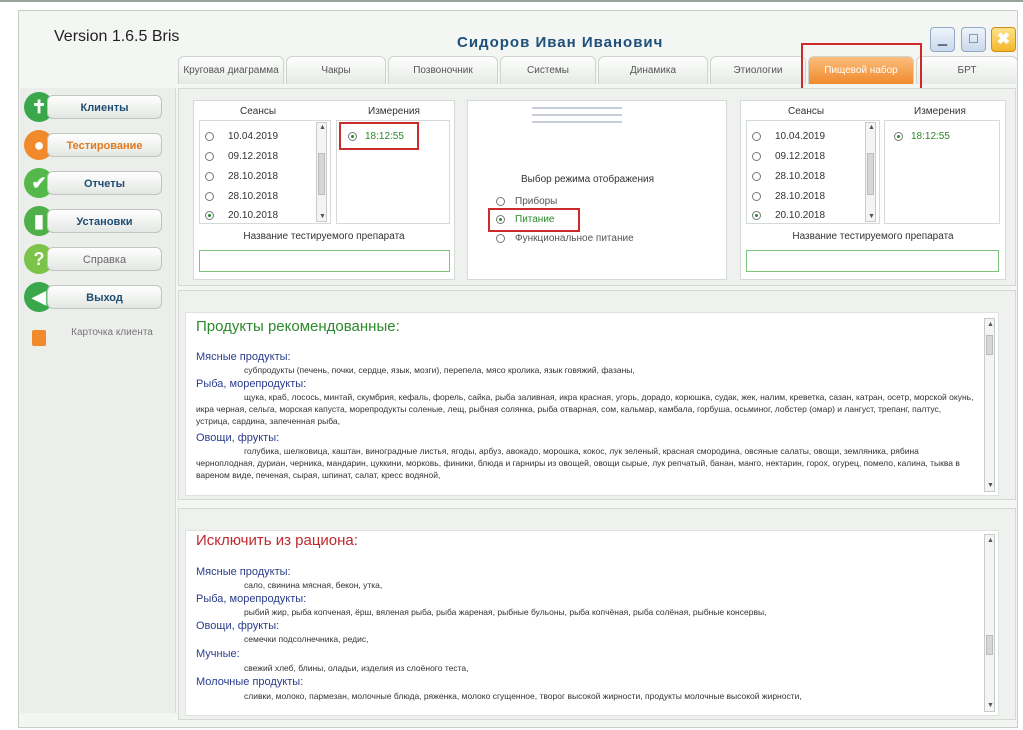 Image resolution: width=1023 pixels, height=730 pixels. Describe the element at coordinates (112, 332) in the screenshot. I see `client-card-label: Карточка клиента` at that location.